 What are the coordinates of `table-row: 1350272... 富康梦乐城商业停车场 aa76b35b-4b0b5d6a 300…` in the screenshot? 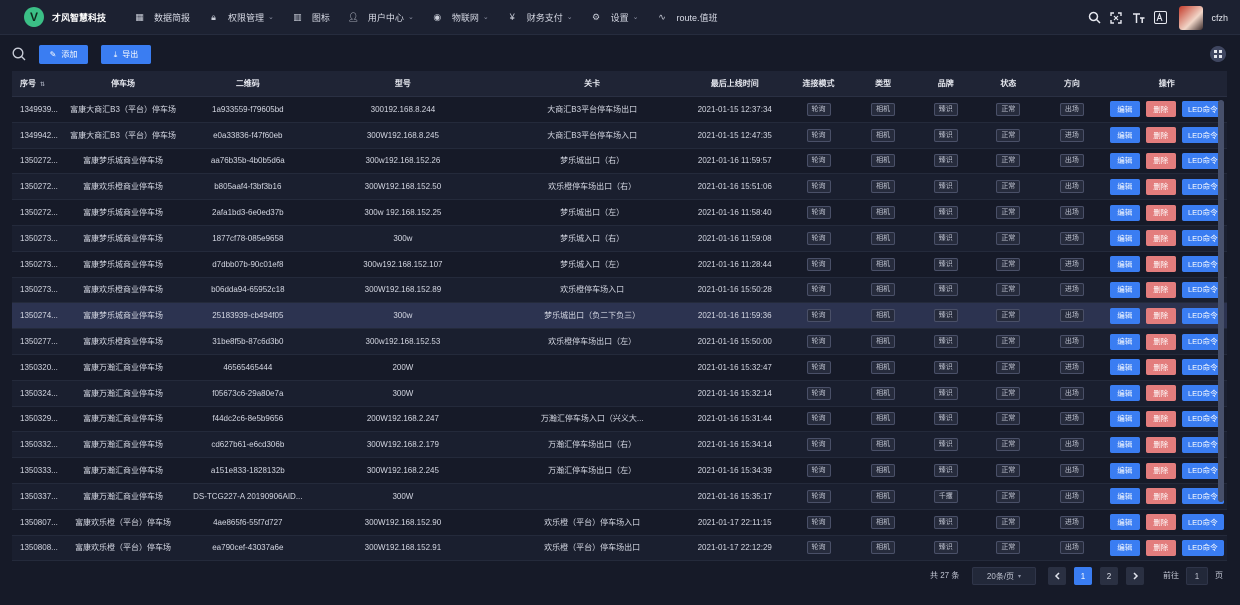 It's located at (619, 162).